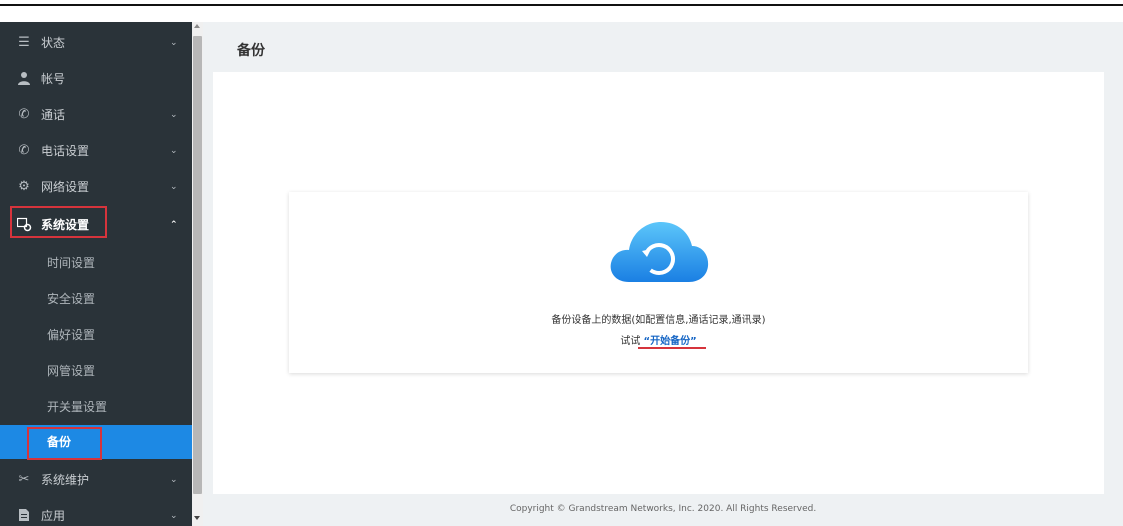  I want to click on sidebar-item-label: 系统维护, so click(65, 480).